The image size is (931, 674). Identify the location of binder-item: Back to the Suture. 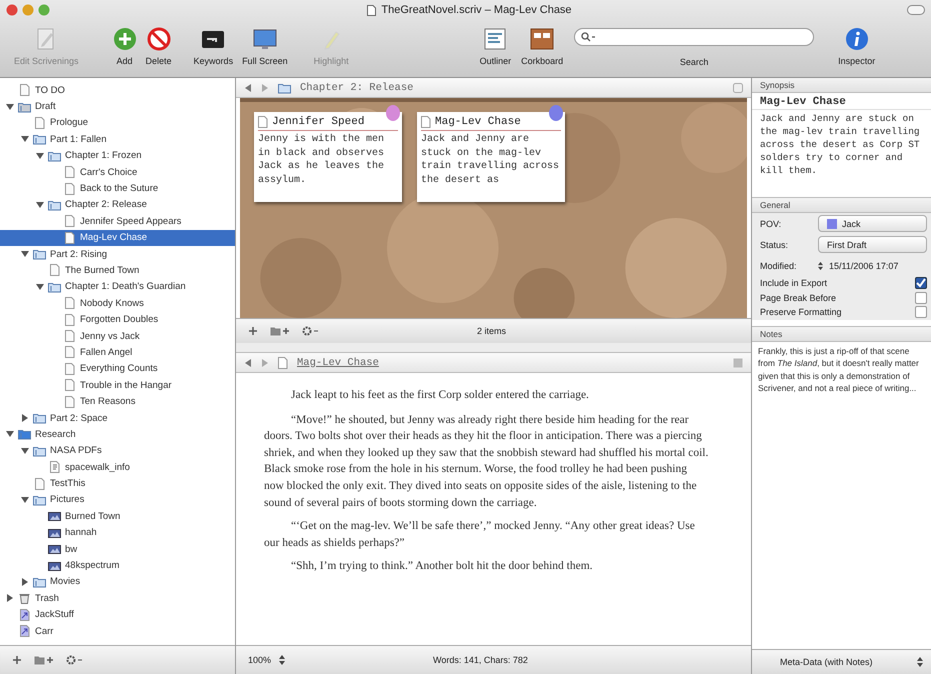
(117, 188).